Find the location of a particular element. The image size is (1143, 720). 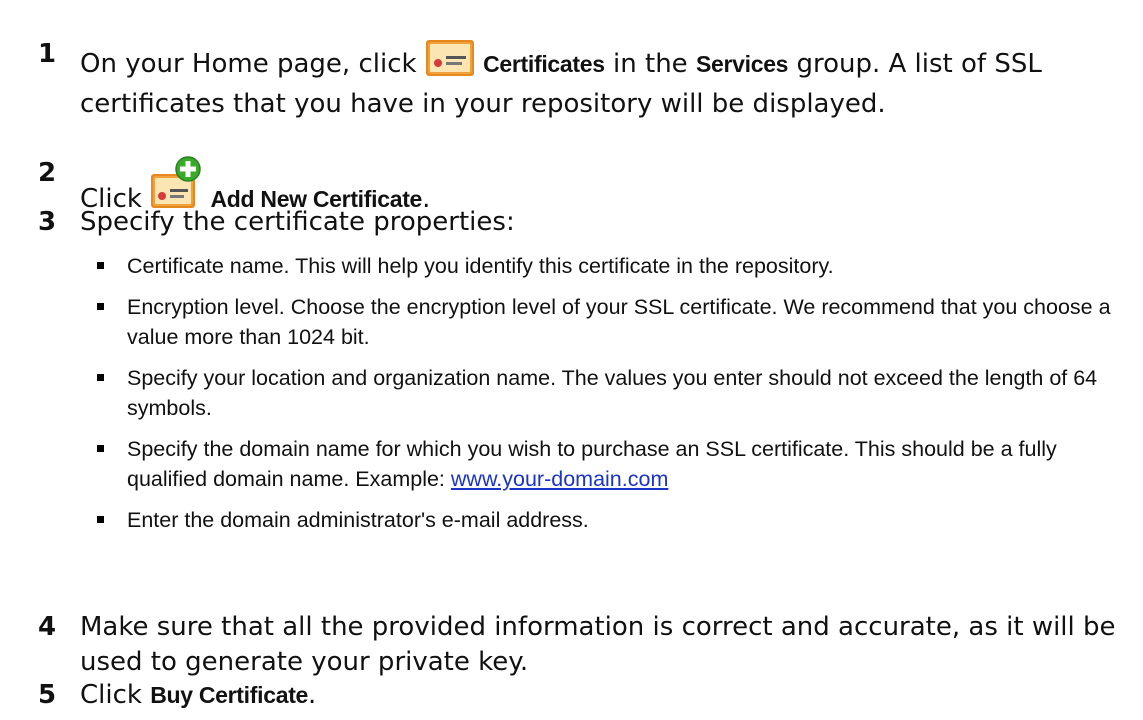

ui-label-buy-certificate: Buy Certificate is located at coordinates (229, 695).